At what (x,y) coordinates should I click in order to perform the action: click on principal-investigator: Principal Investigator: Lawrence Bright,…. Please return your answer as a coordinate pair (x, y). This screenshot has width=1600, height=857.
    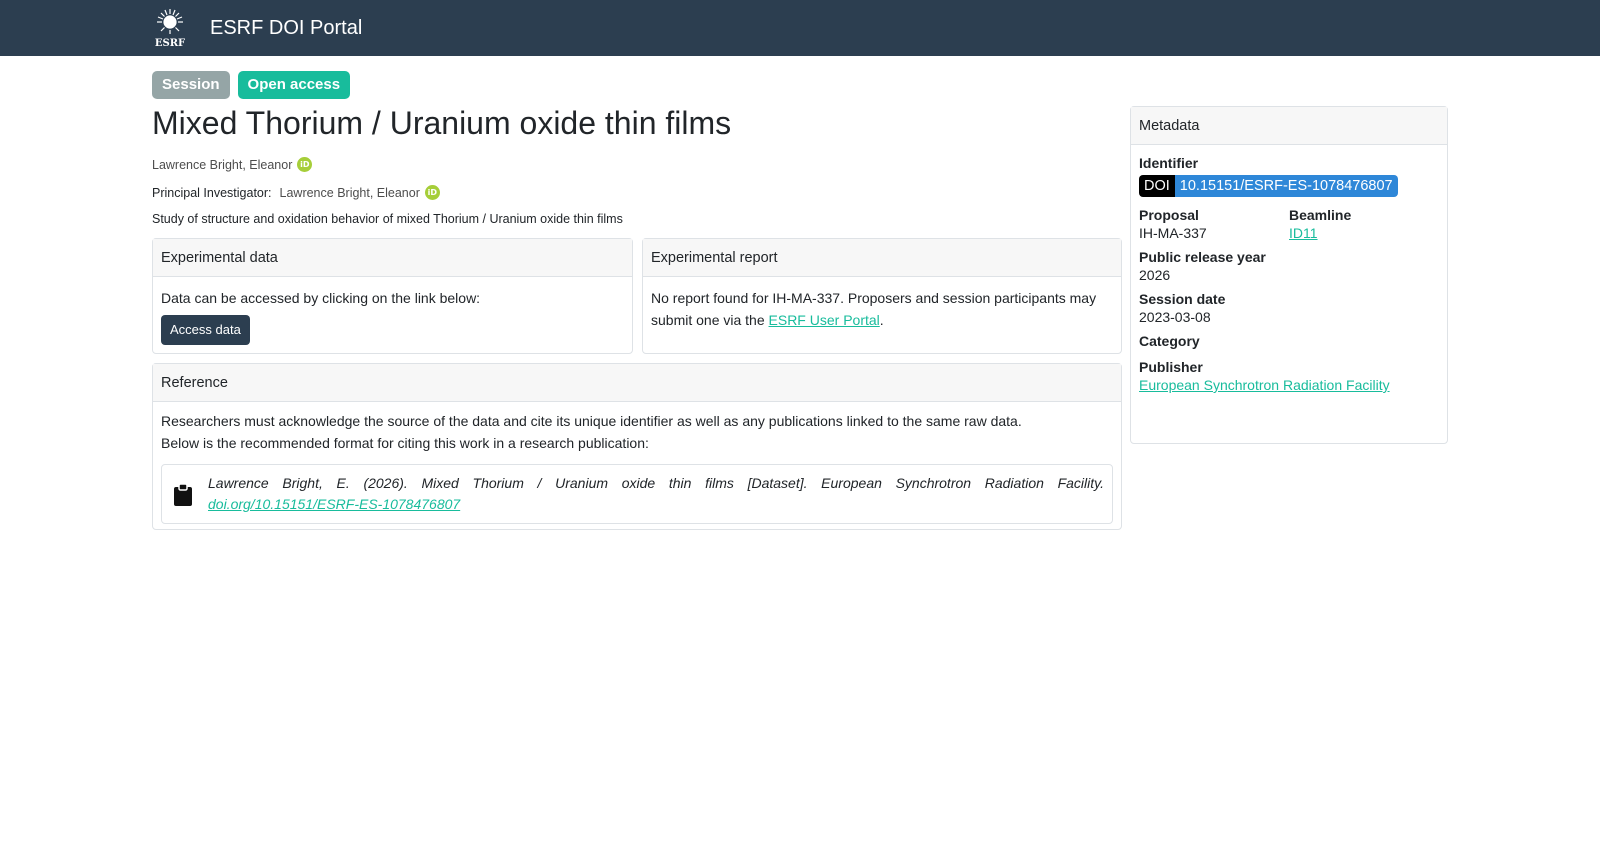
    Looking at the image, I should click on (637, 192).